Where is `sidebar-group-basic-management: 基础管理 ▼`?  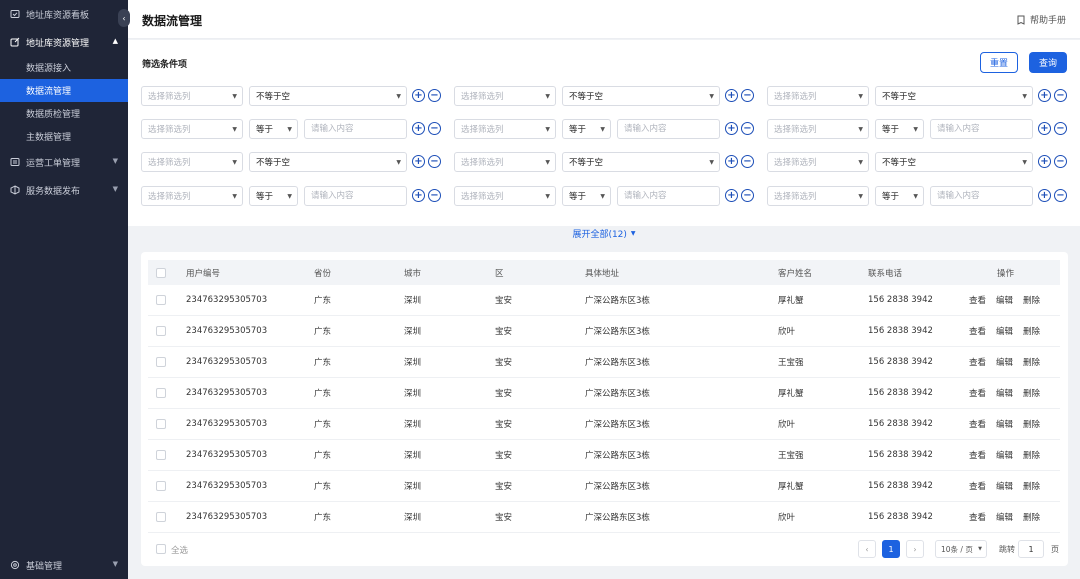 sidebar-group-basic-management: 基础管理 ▼ is located at coordinates (64, 565).